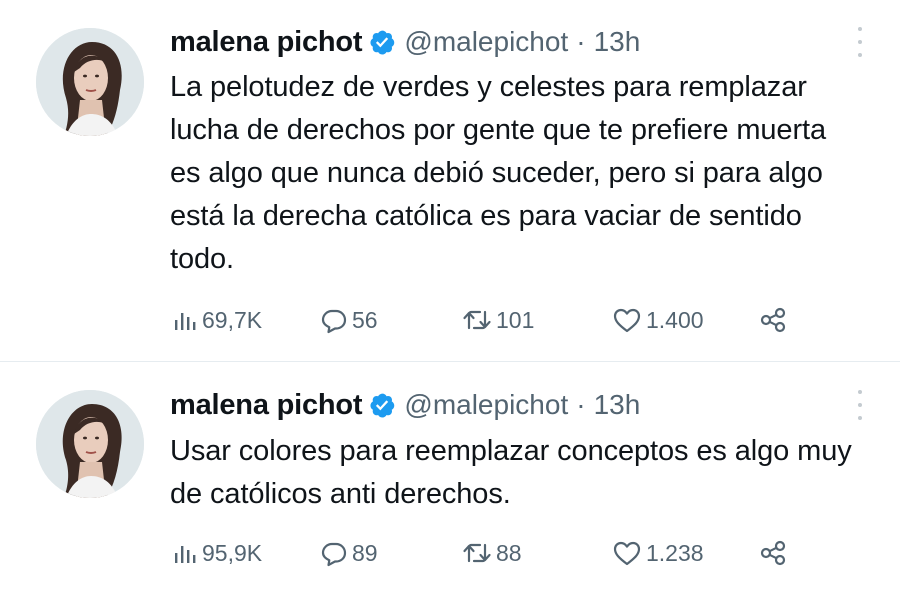 This screenshot has width=900, height=600. I want to click on tweet-divider, so click(450, 361).